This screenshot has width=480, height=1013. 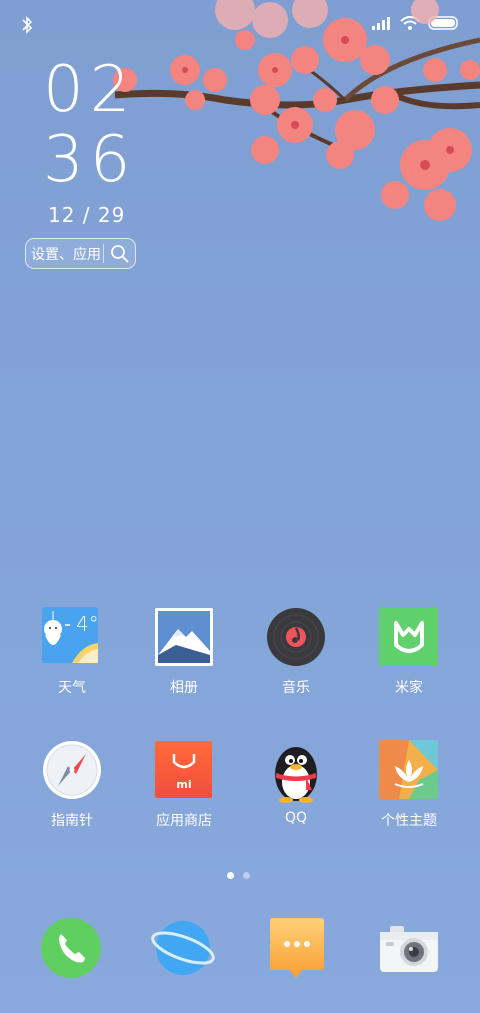 I want to click on app-gallery: 相册, so click(x=184, y=652).